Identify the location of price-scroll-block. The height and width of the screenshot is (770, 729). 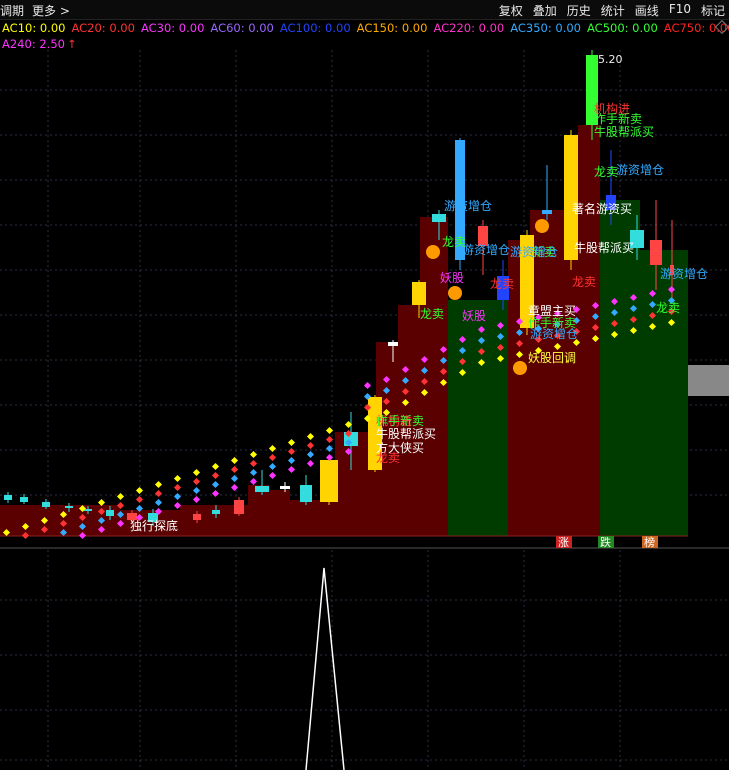
(708, 380).